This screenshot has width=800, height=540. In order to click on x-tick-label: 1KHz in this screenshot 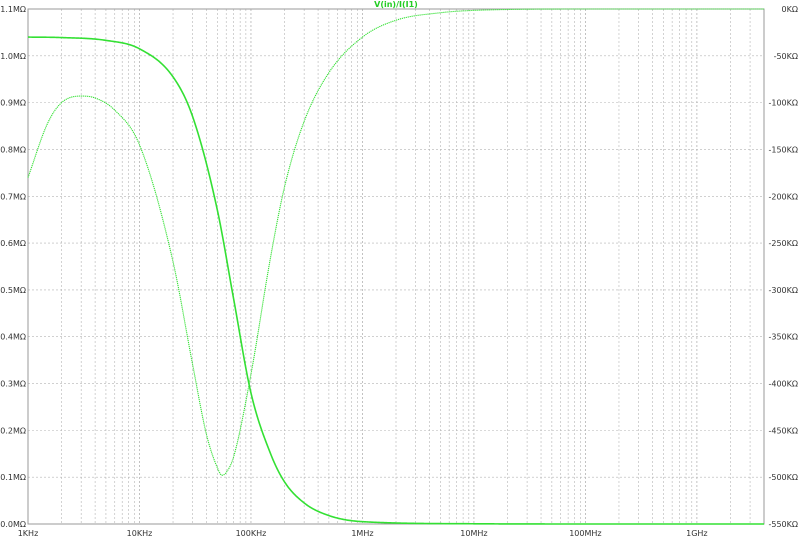, I will do `click(28, 533)`.